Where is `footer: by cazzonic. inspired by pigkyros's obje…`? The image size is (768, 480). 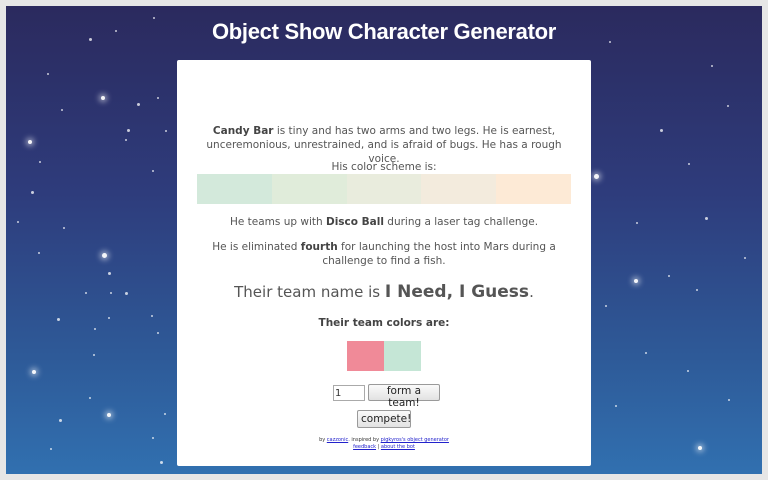
footer: by cazzonic. inspired by pigkyros's obje… is located at coordinates (384, 443).